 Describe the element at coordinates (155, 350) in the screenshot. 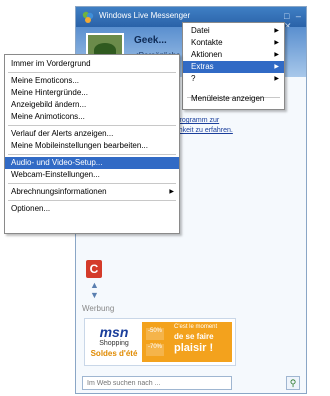

I see `ad-discount-70: -70%` at that location.